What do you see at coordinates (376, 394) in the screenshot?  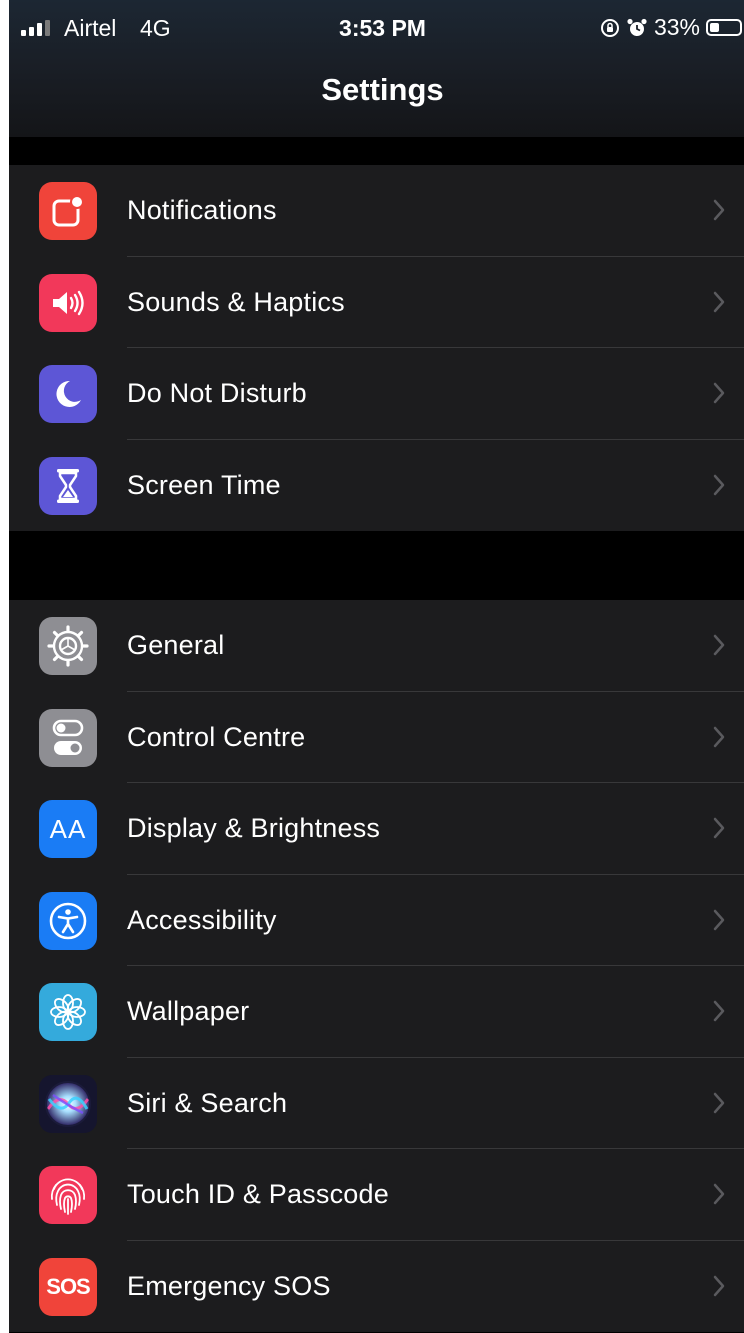 I see `settings-row-do-not-disturb: Do Not Disturb` at bounding box center [376, 394].